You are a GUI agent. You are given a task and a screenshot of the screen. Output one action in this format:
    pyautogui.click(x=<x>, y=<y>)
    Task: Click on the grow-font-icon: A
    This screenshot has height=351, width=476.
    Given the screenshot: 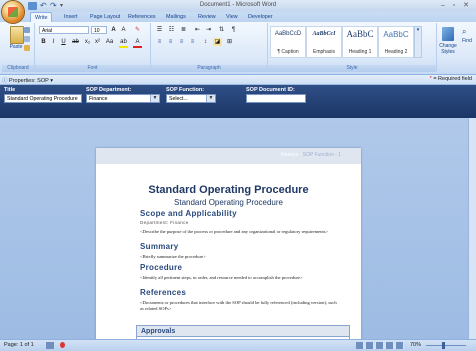 What is the action you would take?
    pyautogui.click(x=113, y=30)
    